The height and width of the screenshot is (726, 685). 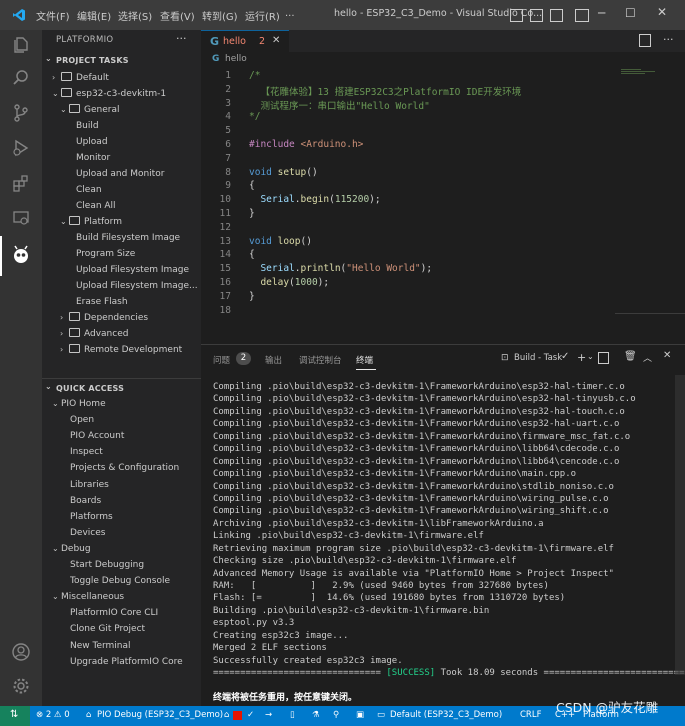 What do you see at coordinates (126, 78) in the screenshot?
I see `task-item-default: › Default` at bounding box center [126, 78].